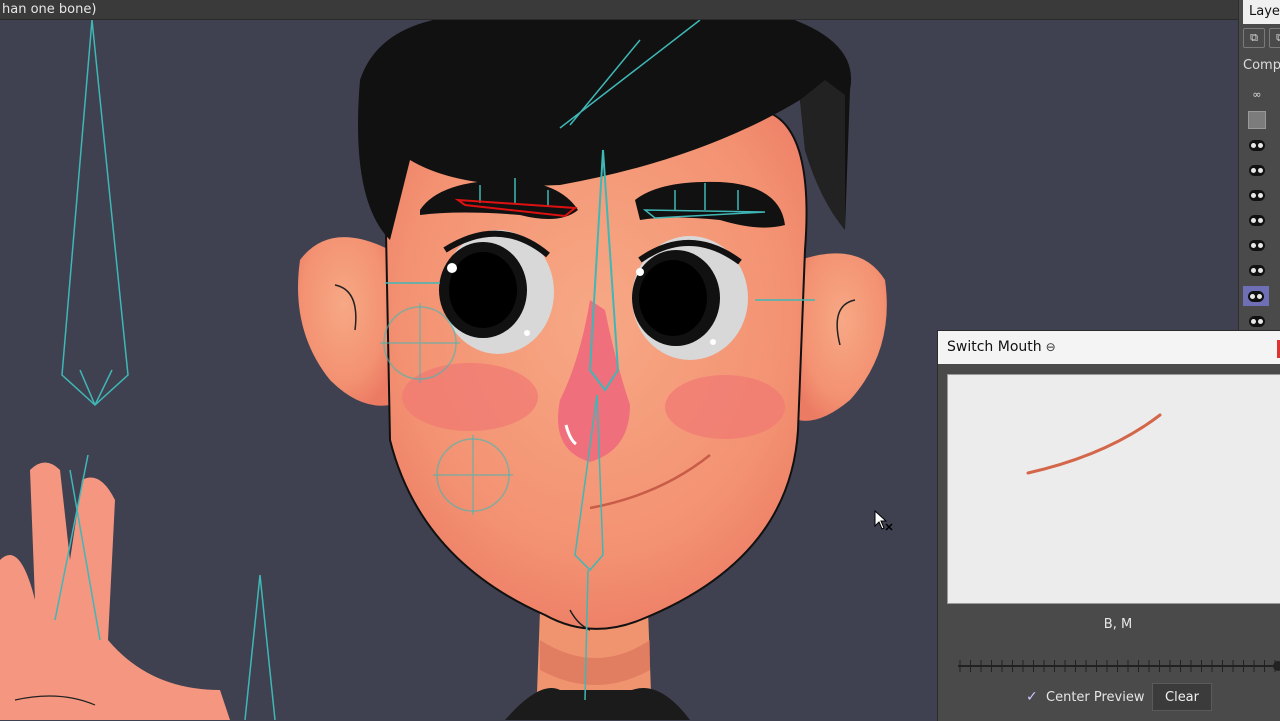 The width and height of the screenshot is (1280, 721). What do you see at coordinates (1109, 347) in the screenshot?
I see `panel-title-bar: Switch Mouth ⊖` at bounding box center [1109, 347].